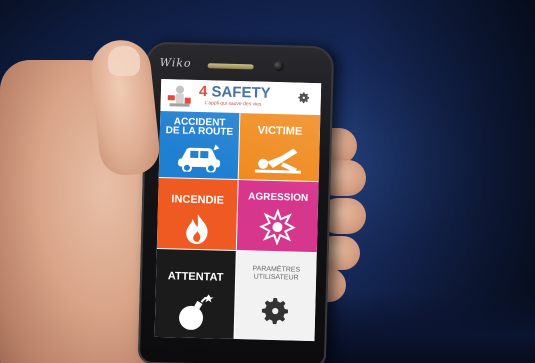 This screenshot has width=535, height=363. I want to click on phone-brand: Wiko, so click(175, 62).